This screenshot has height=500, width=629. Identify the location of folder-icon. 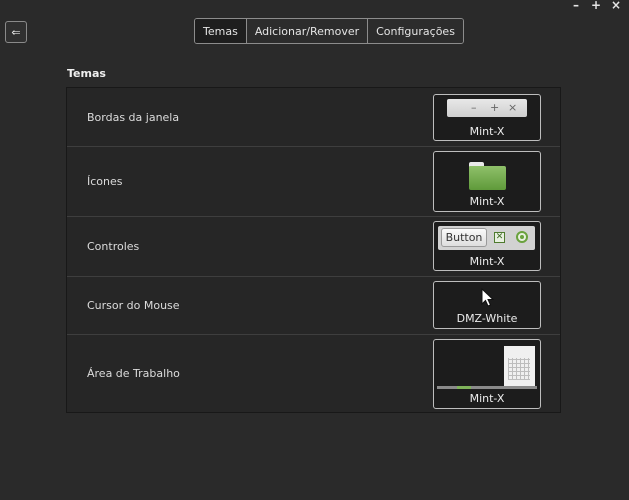
(487, 176).